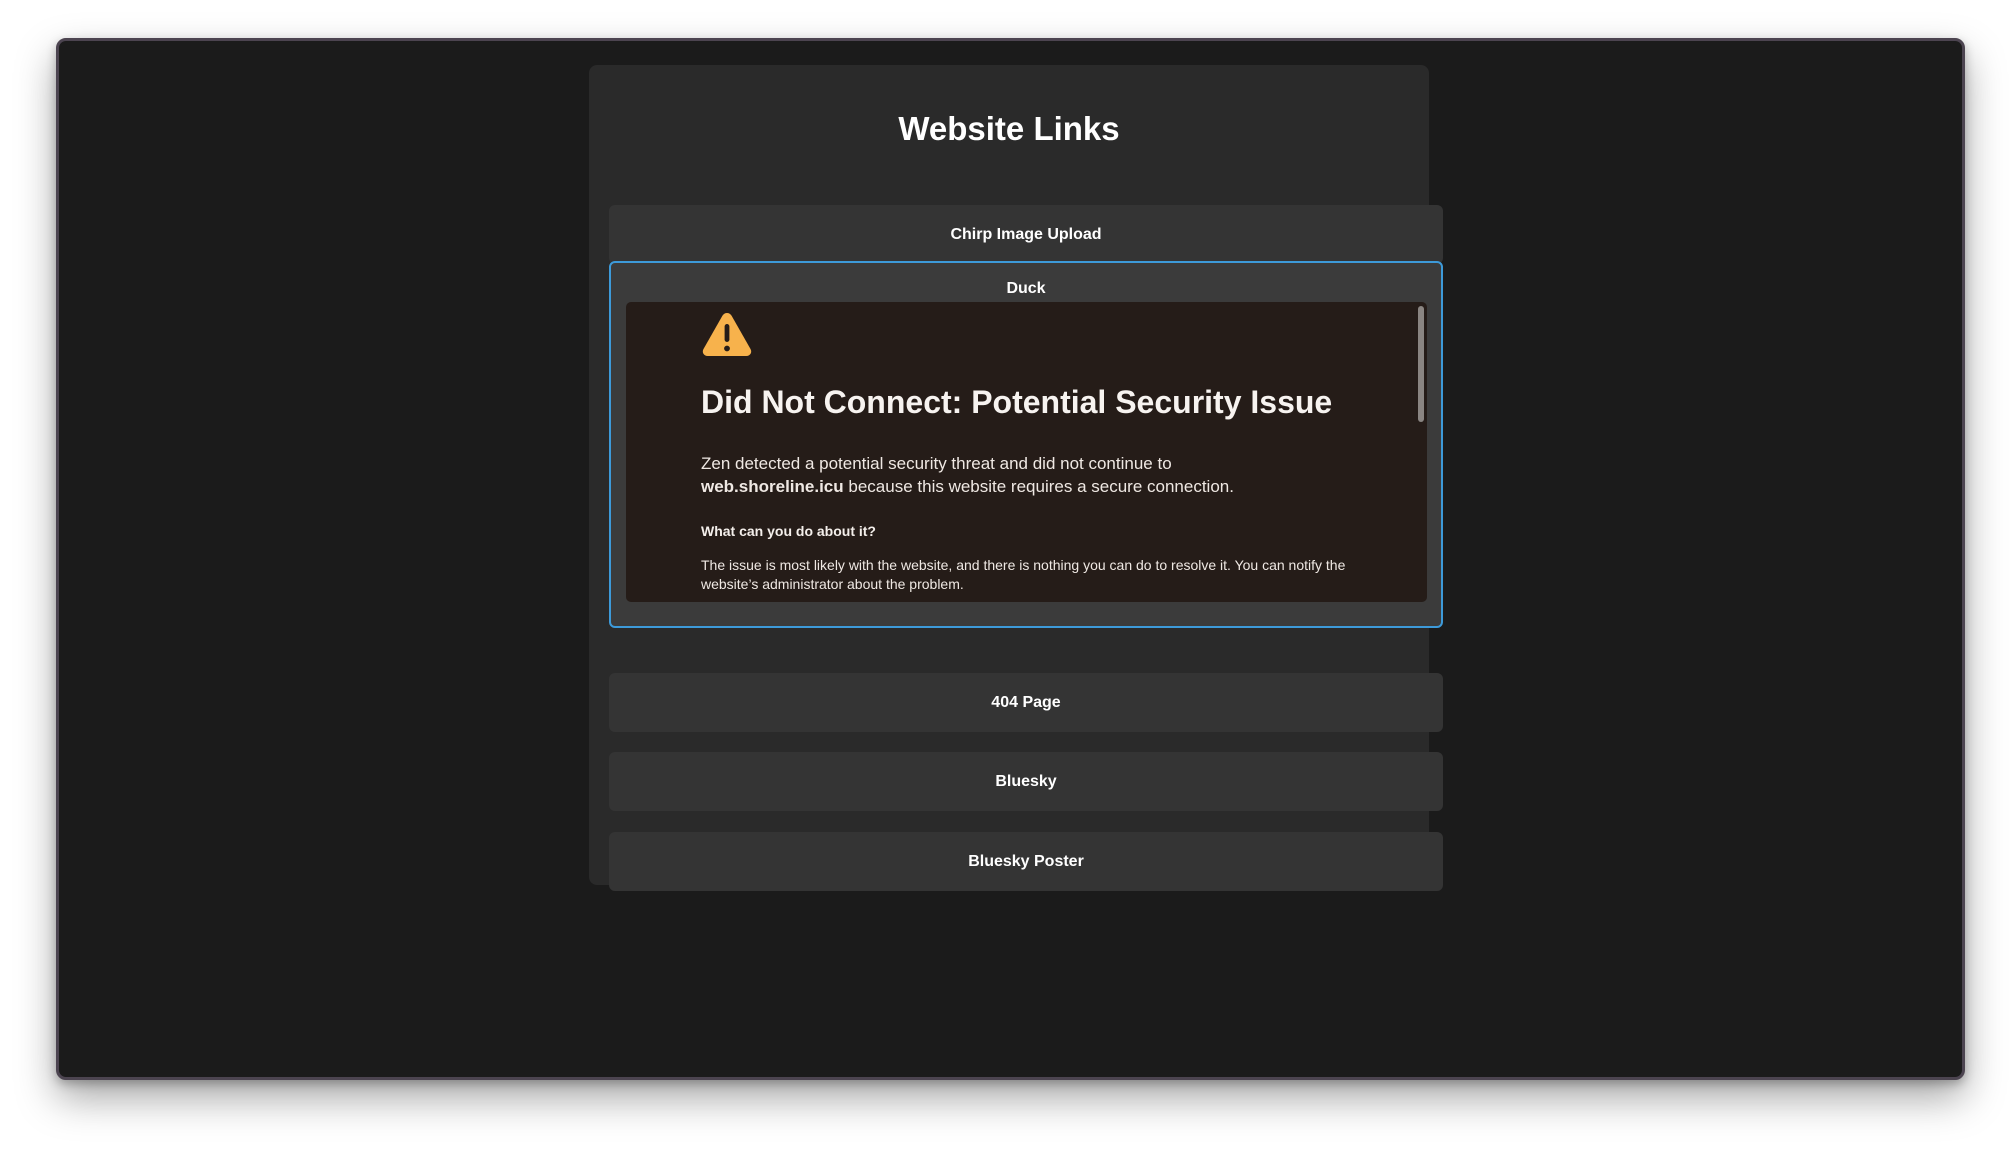  Describe the element at coordinates (1026, 234) in the screenshot. I see `link-chirp-image-upload: Chirp Image Upload` at that location.